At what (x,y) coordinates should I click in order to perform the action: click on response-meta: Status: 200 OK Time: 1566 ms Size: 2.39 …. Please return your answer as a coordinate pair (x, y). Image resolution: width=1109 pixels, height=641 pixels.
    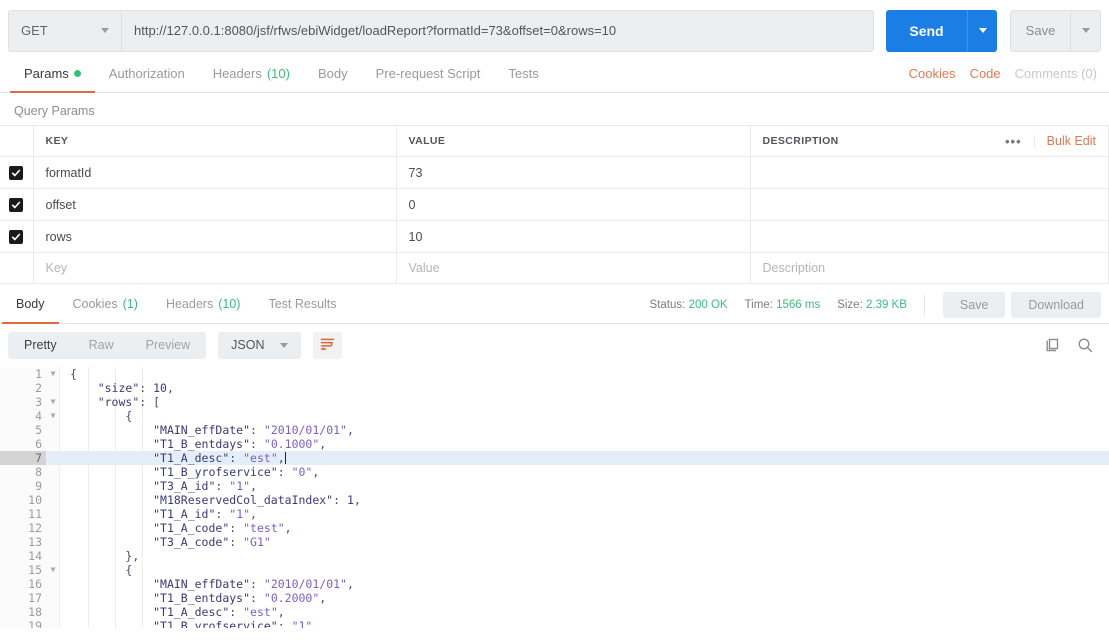
    Looking at the image, I should click on (879, 305).